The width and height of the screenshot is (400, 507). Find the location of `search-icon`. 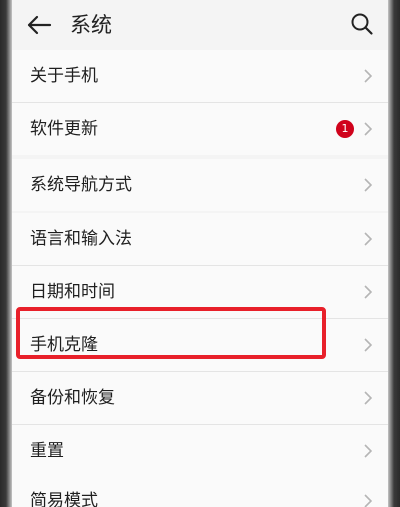

search-icon is located at coordinates (362, 24).